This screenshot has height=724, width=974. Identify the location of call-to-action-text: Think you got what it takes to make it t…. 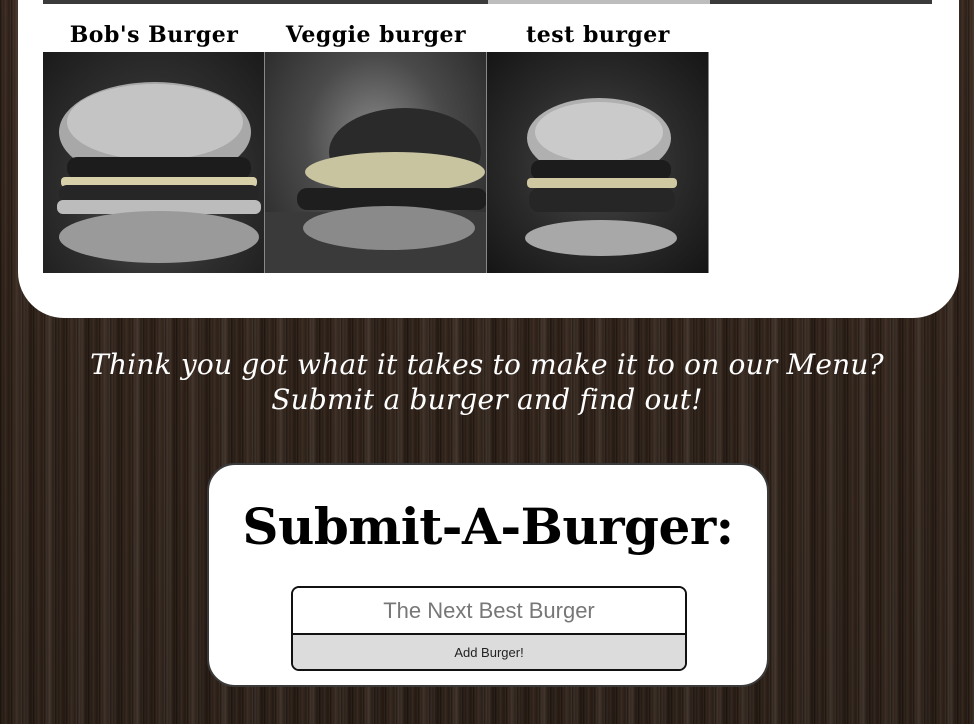
(487, 382).